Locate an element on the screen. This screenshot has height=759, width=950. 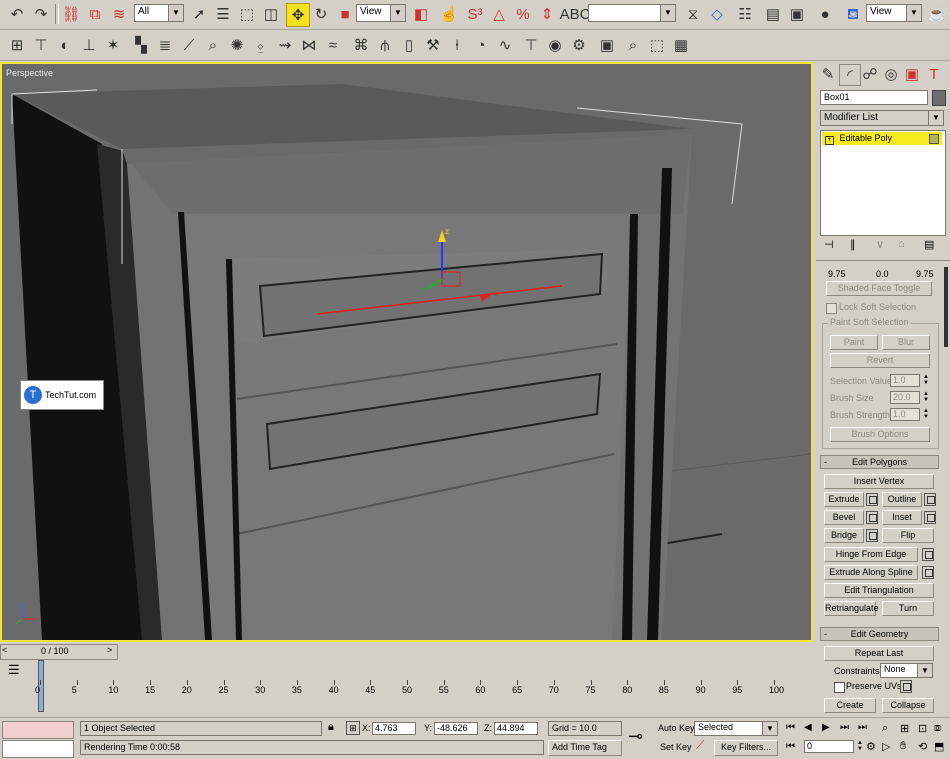
display-tab-icon: ▣ is located at coordinates (912, 74).